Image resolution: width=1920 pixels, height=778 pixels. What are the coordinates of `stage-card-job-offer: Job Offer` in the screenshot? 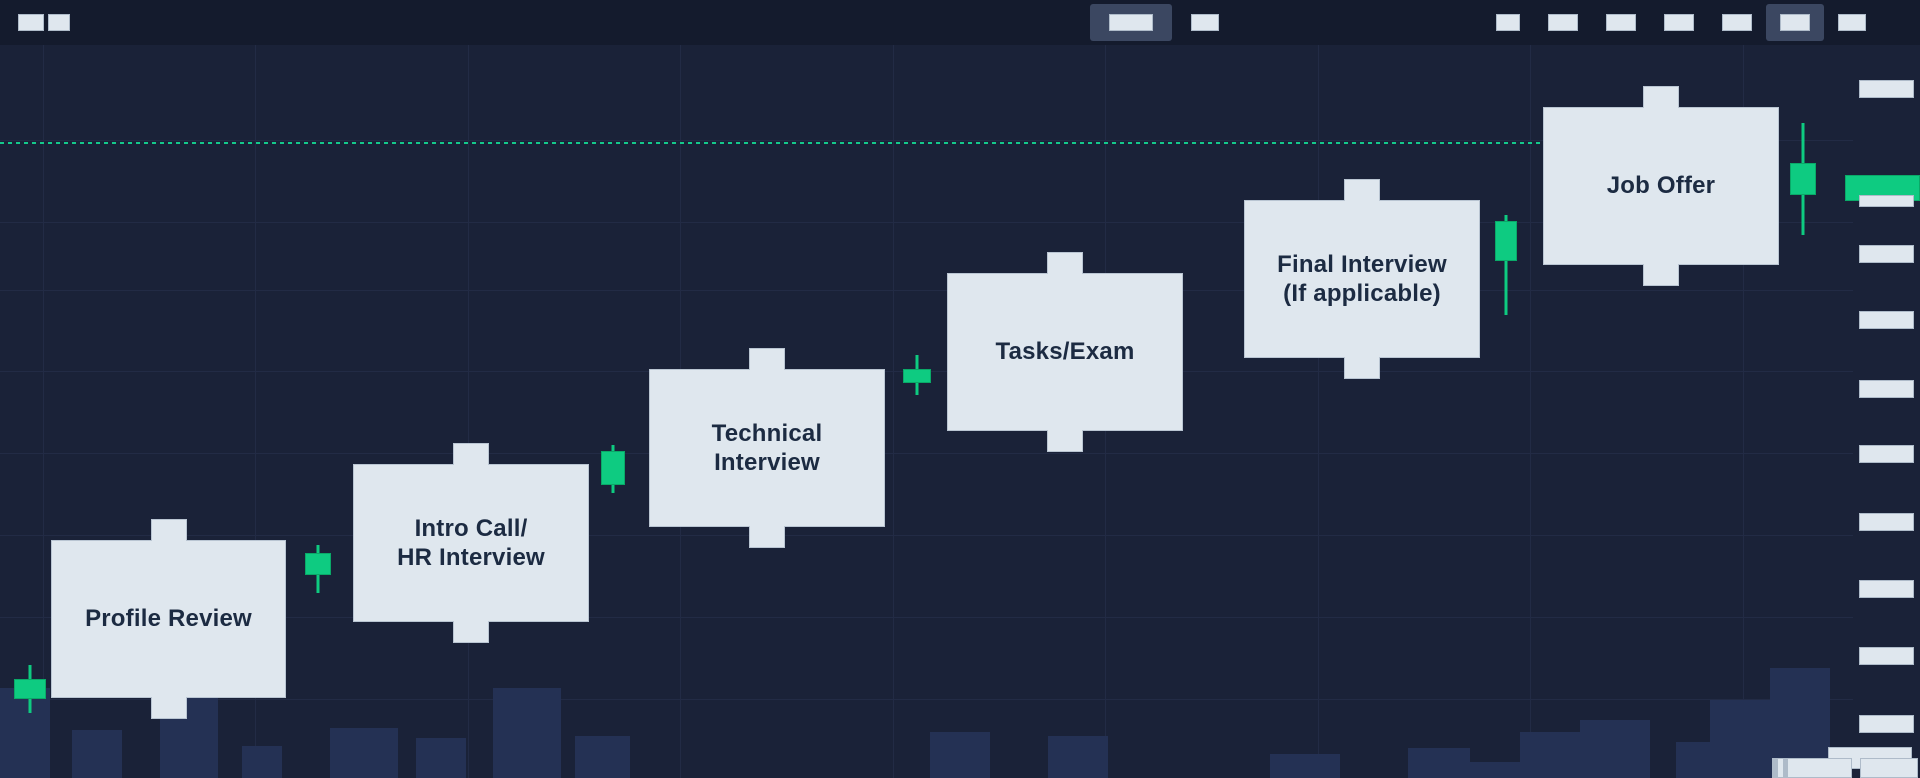 It's located at (1661, 186).